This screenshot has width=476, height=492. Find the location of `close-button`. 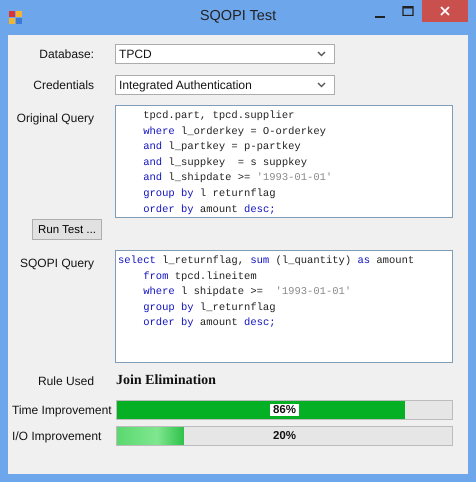

close-button is located at coordinates (445, 11).